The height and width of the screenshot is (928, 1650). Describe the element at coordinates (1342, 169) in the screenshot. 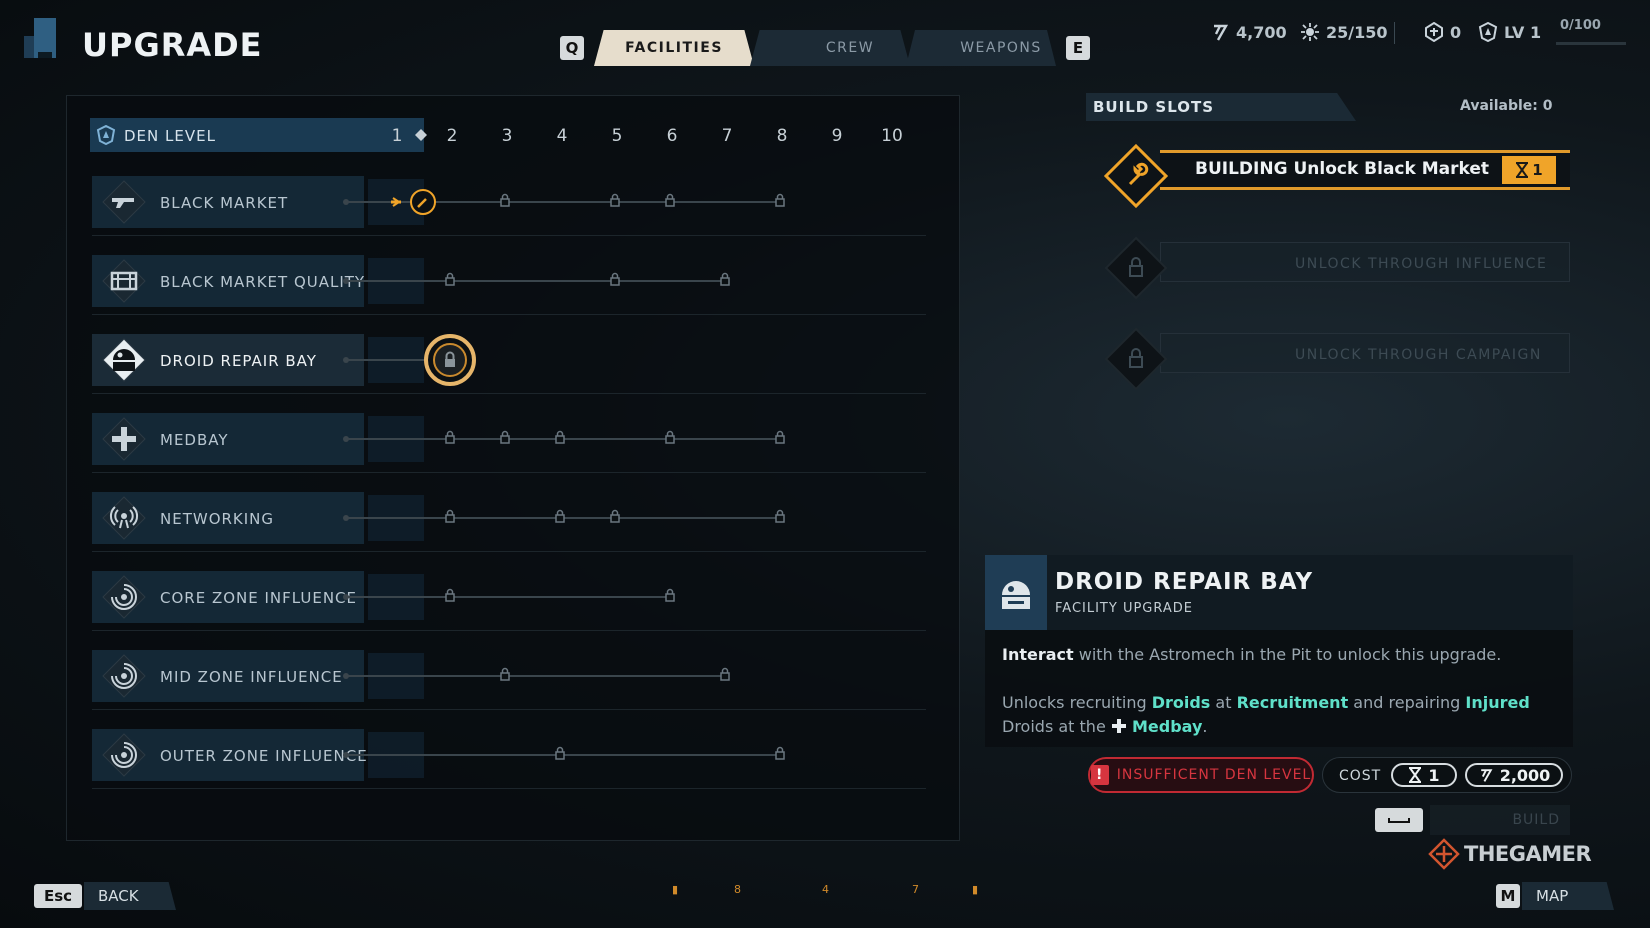

I see `build-slot-1-text: BUILDING Unlock Black Market` at that location.